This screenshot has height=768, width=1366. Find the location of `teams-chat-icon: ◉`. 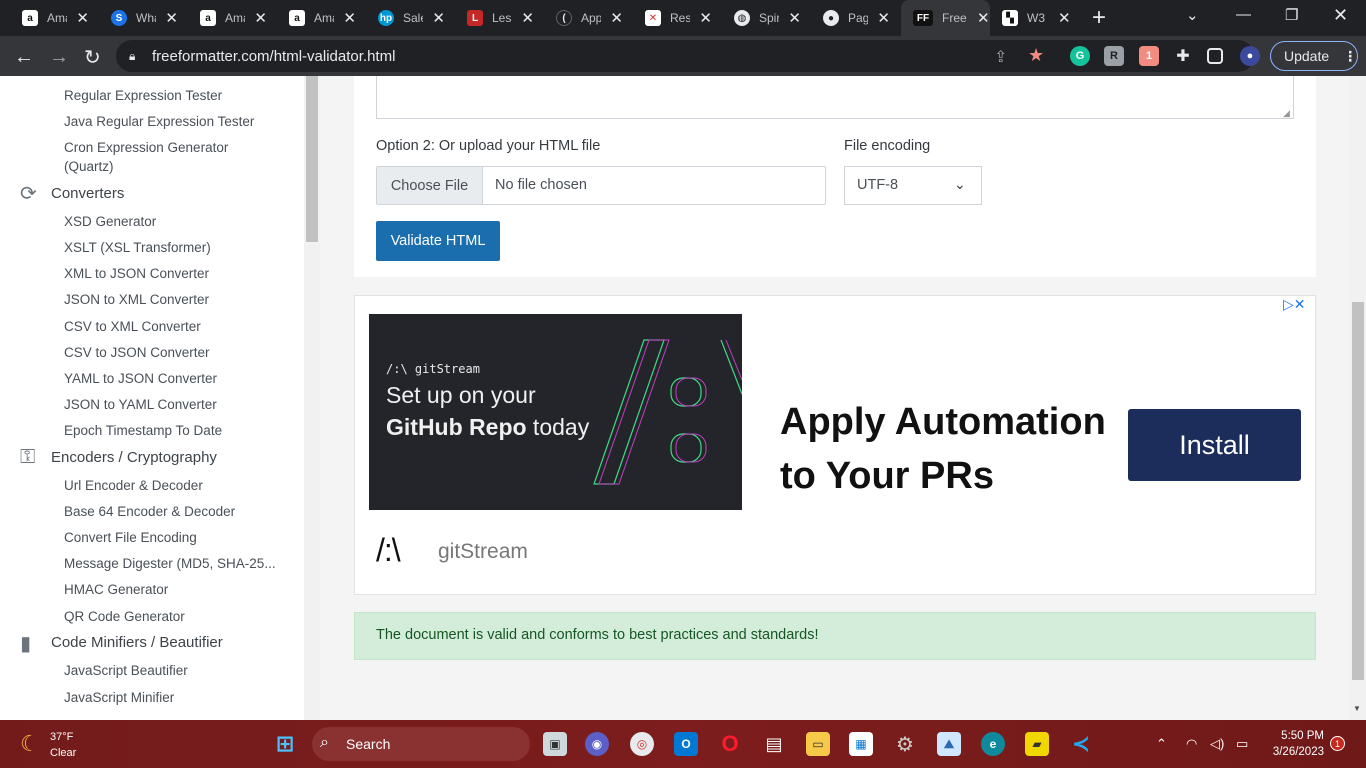

teams-chat-icon: ◉ is located at coordinates (597, 744).